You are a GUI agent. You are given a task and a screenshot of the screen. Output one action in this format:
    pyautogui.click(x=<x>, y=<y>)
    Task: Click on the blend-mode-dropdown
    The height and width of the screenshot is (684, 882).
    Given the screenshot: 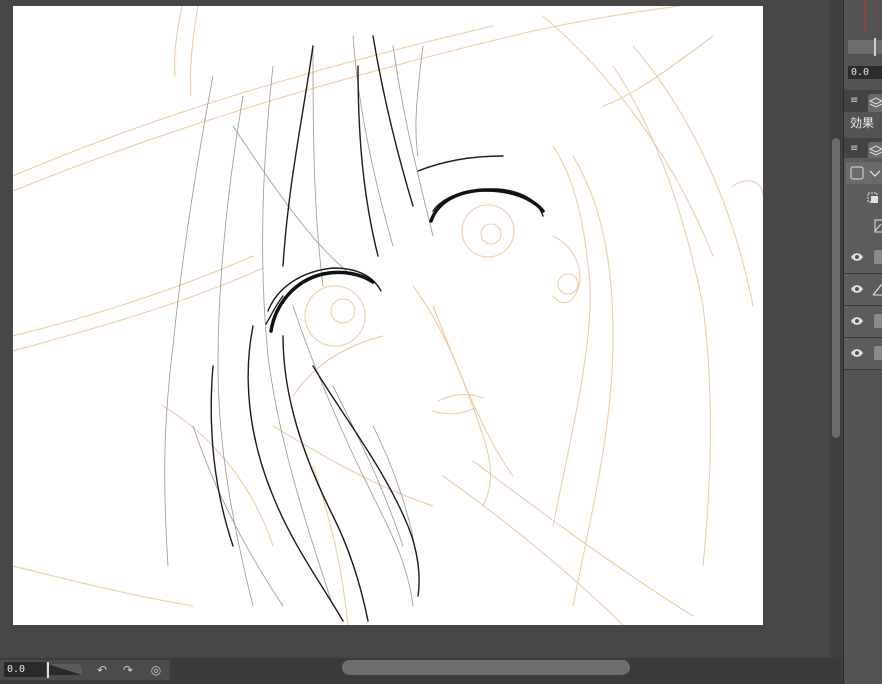 What is the action you would take?
    pyautogui.click(x=864, y=173)
    